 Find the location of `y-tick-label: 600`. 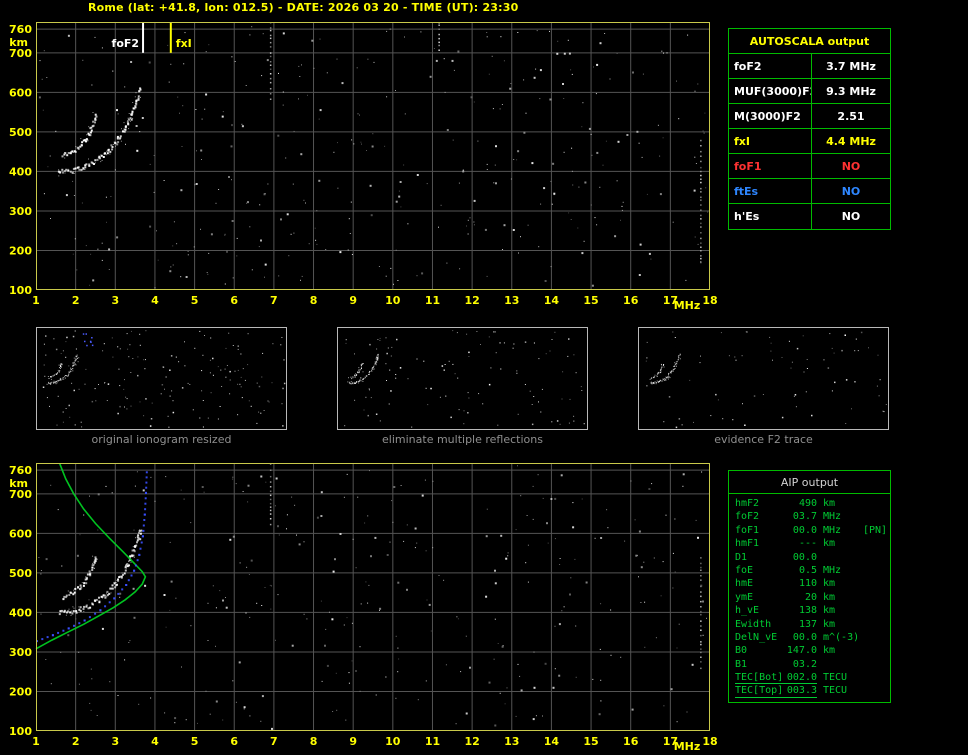

y-tick-label: 600 is located at coordinates (20, 533).